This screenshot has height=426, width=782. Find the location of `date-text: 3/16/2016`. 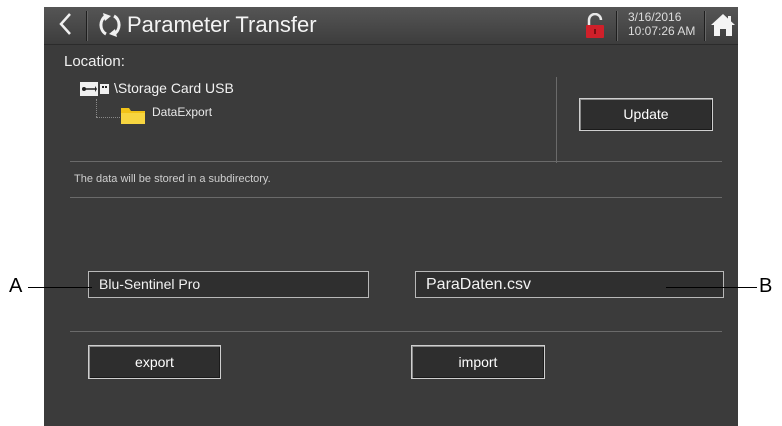

date-text: 3/16/2016 is located at coordinates (655, 17).